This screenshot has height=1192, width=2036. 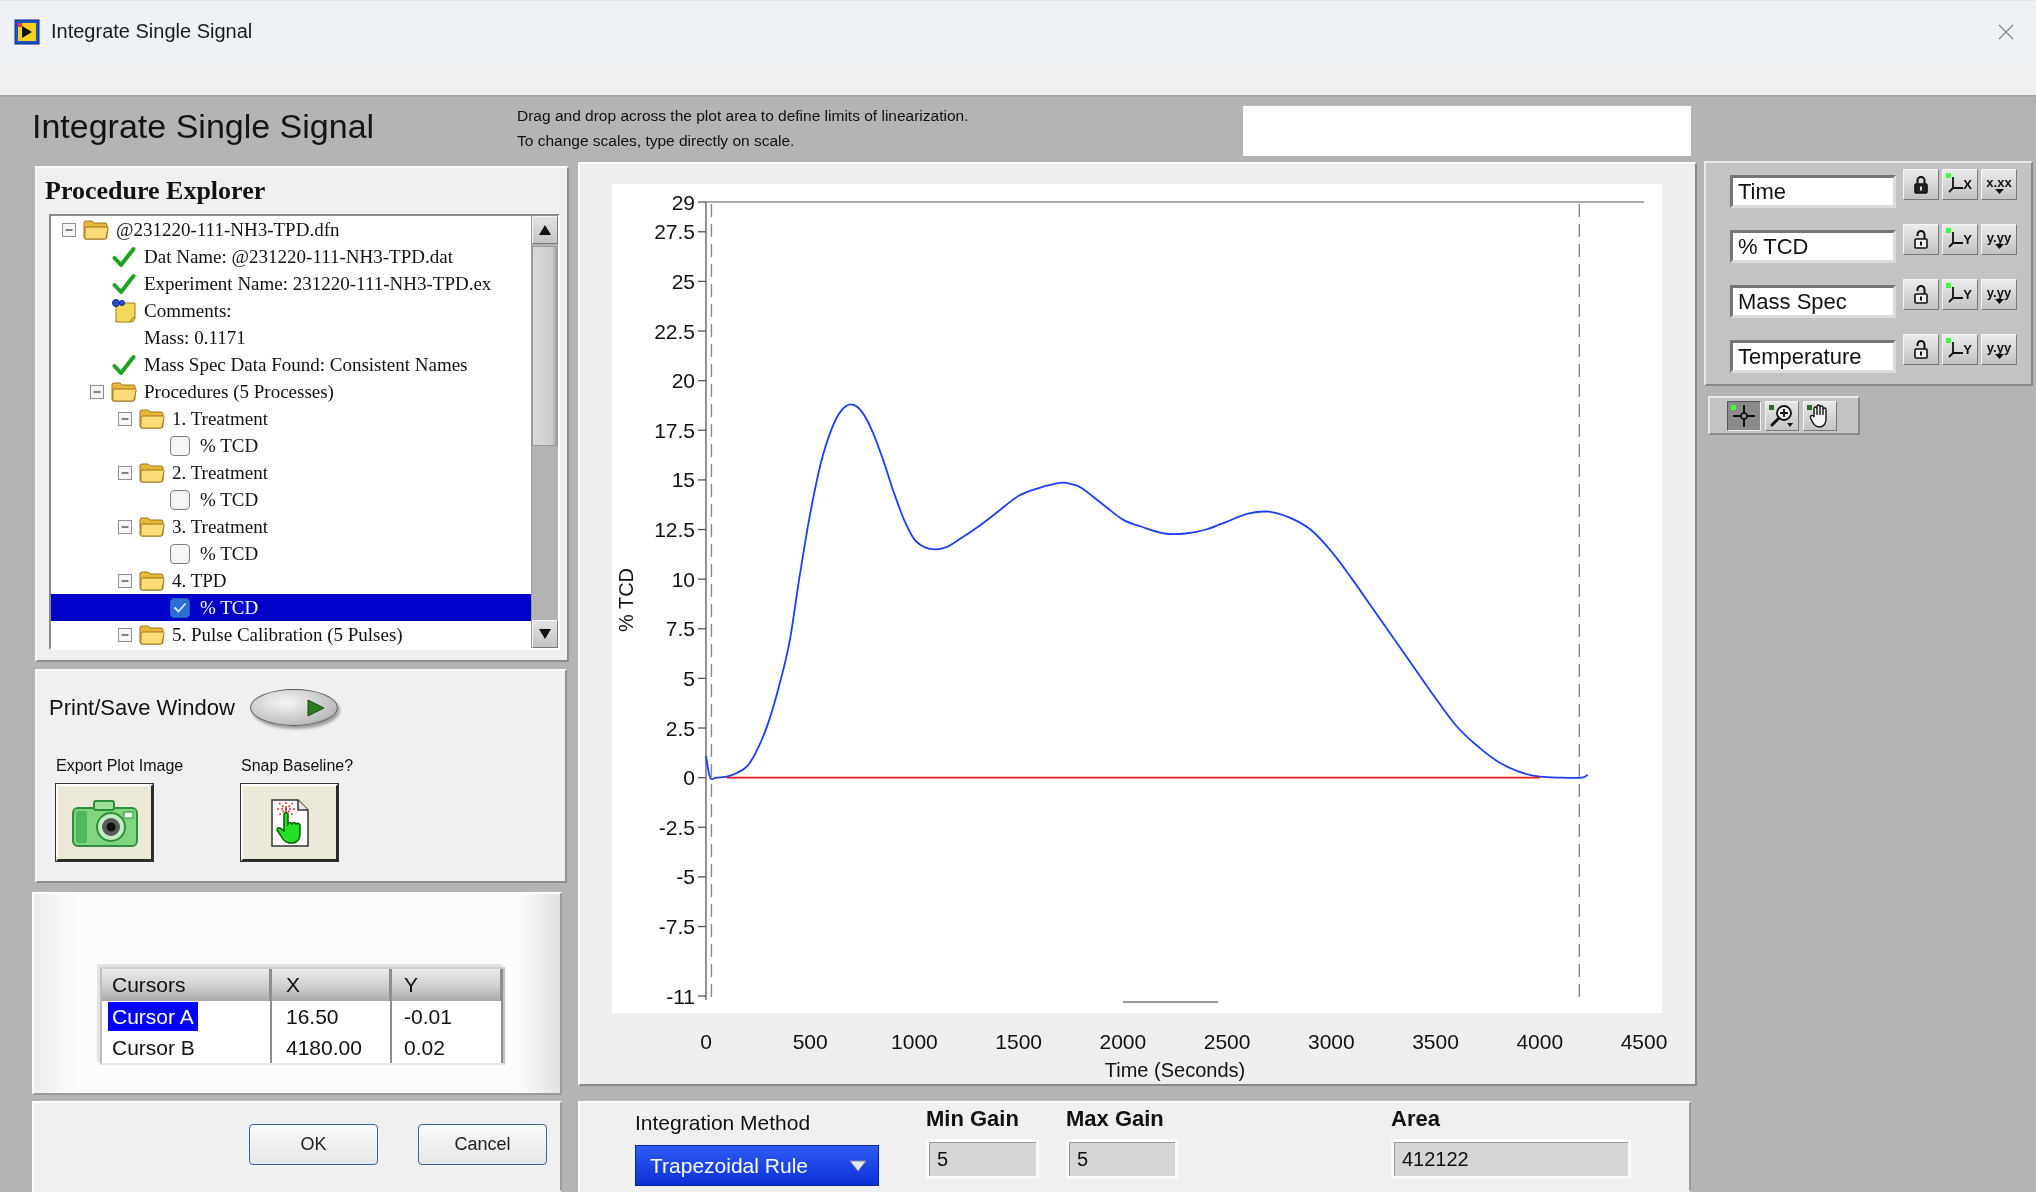 What do you see at coordinates (1813, 246) in the screenshot?
I see `scale-name-field: % TCD` at bounding box center [1813, 246].